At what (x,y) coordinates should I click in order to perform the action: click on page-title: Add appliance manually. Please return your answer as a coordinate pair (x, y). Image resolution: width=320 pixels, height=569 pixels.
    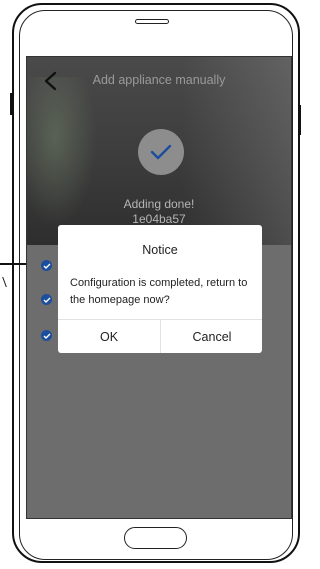
    Looking at the image, I should click on (159, 80).